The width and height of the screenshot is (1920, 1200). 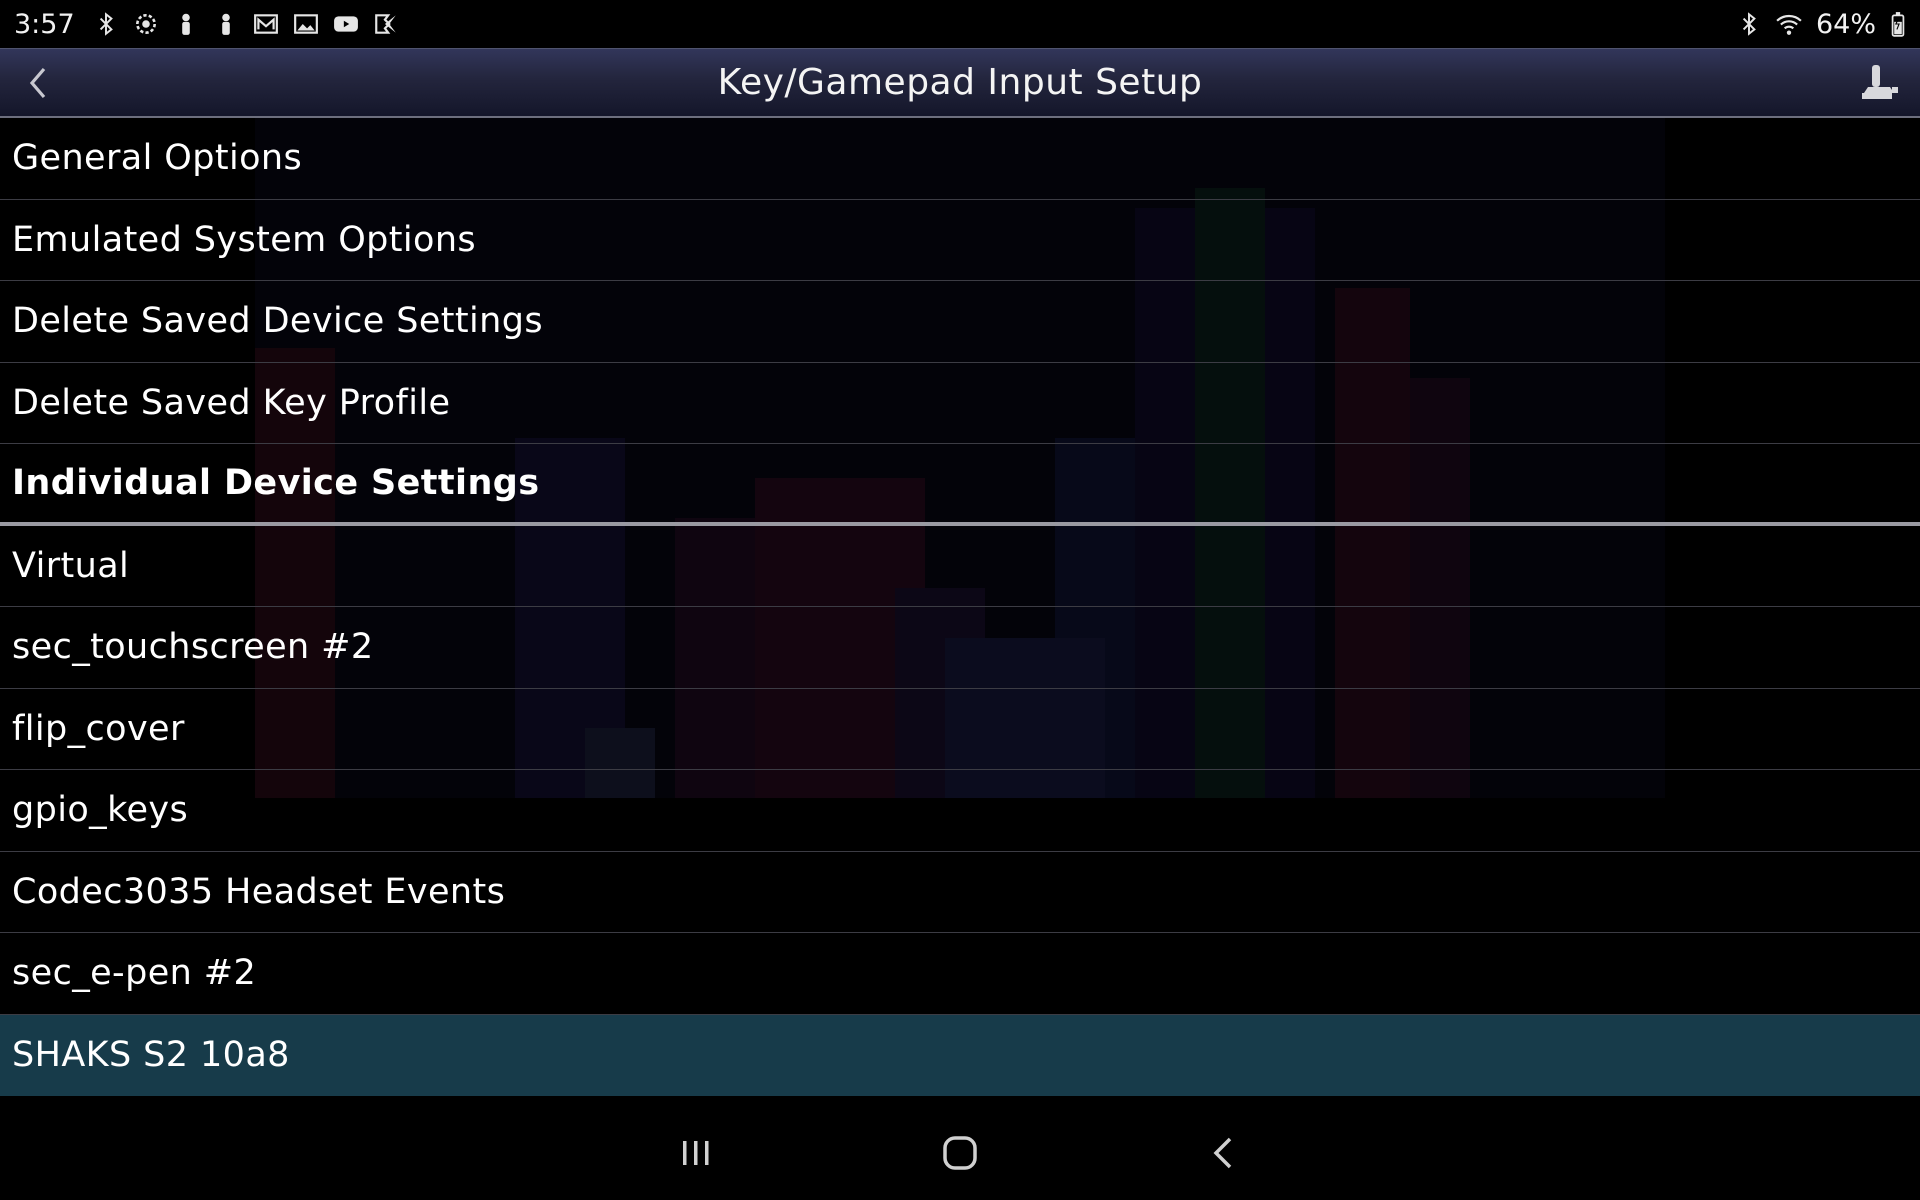 What do you see at coordinates (44, 24) in the screenshot?
I see `status-time: 3:57` at bounding box center [44, 24].